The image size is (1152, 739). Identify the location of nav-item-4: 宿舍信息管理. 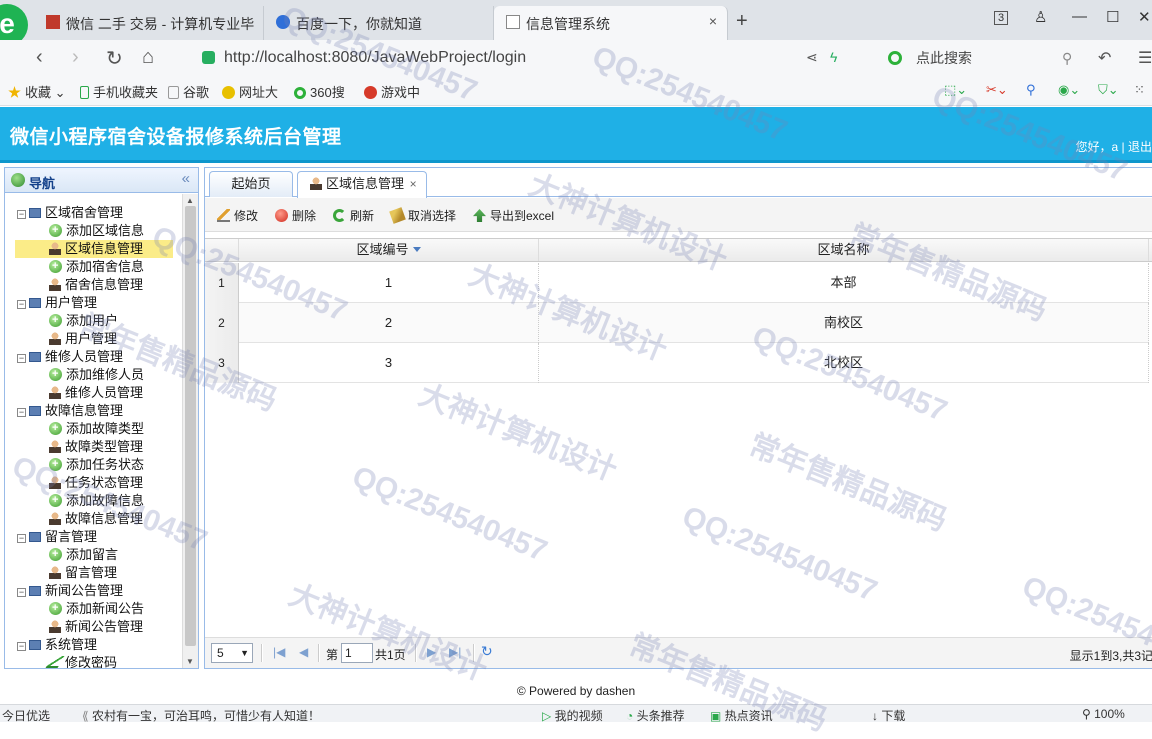
(96, 285).